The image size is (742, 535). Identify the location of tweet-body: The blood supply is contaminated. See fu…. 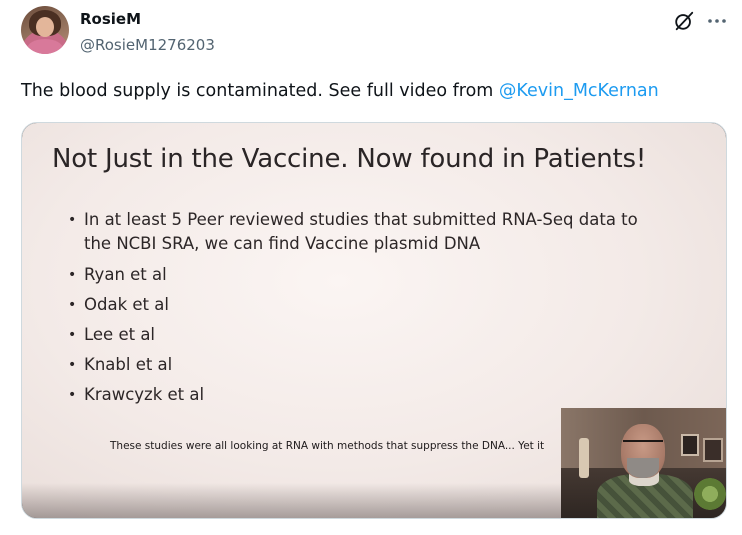
(260, 91).